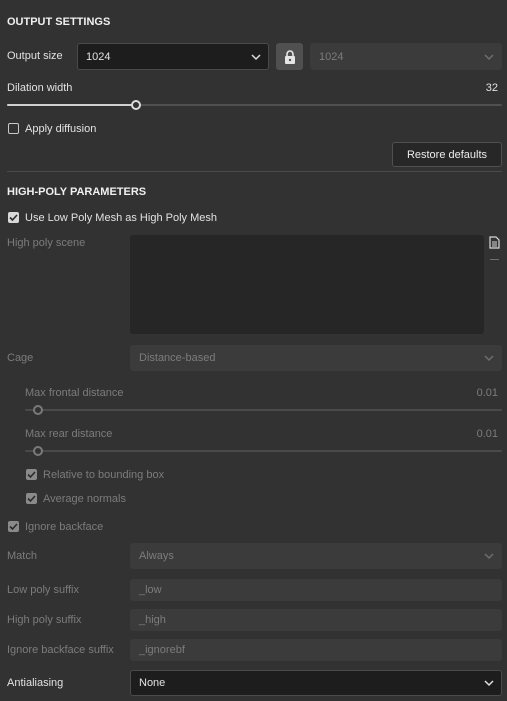  I want to click on low-poly-suffix-input: _low, so click(316, 590).